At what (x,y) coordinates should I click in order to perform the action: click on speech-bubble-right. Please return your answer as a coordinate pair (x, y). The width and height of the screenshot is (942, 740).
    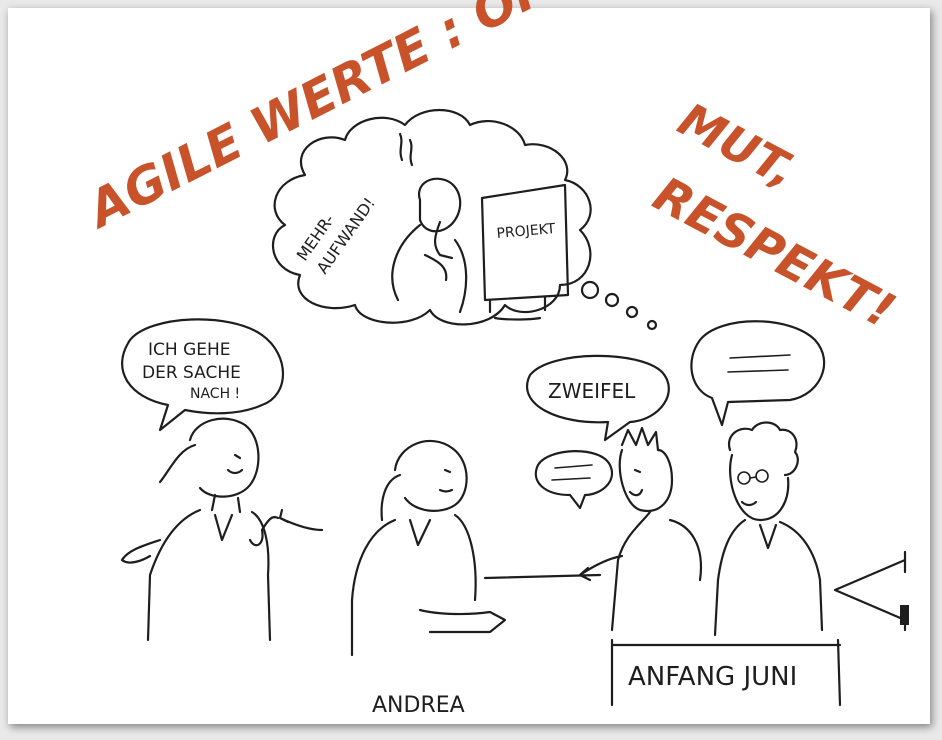
    Looking at the image, I should click on (758, 373).